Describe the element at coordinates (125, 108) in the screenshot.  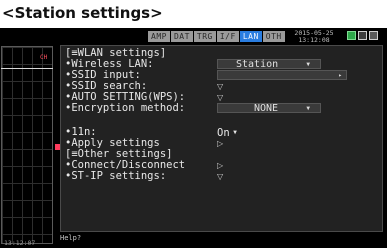
I see `encryption-label: •Encryption method:` at that location.